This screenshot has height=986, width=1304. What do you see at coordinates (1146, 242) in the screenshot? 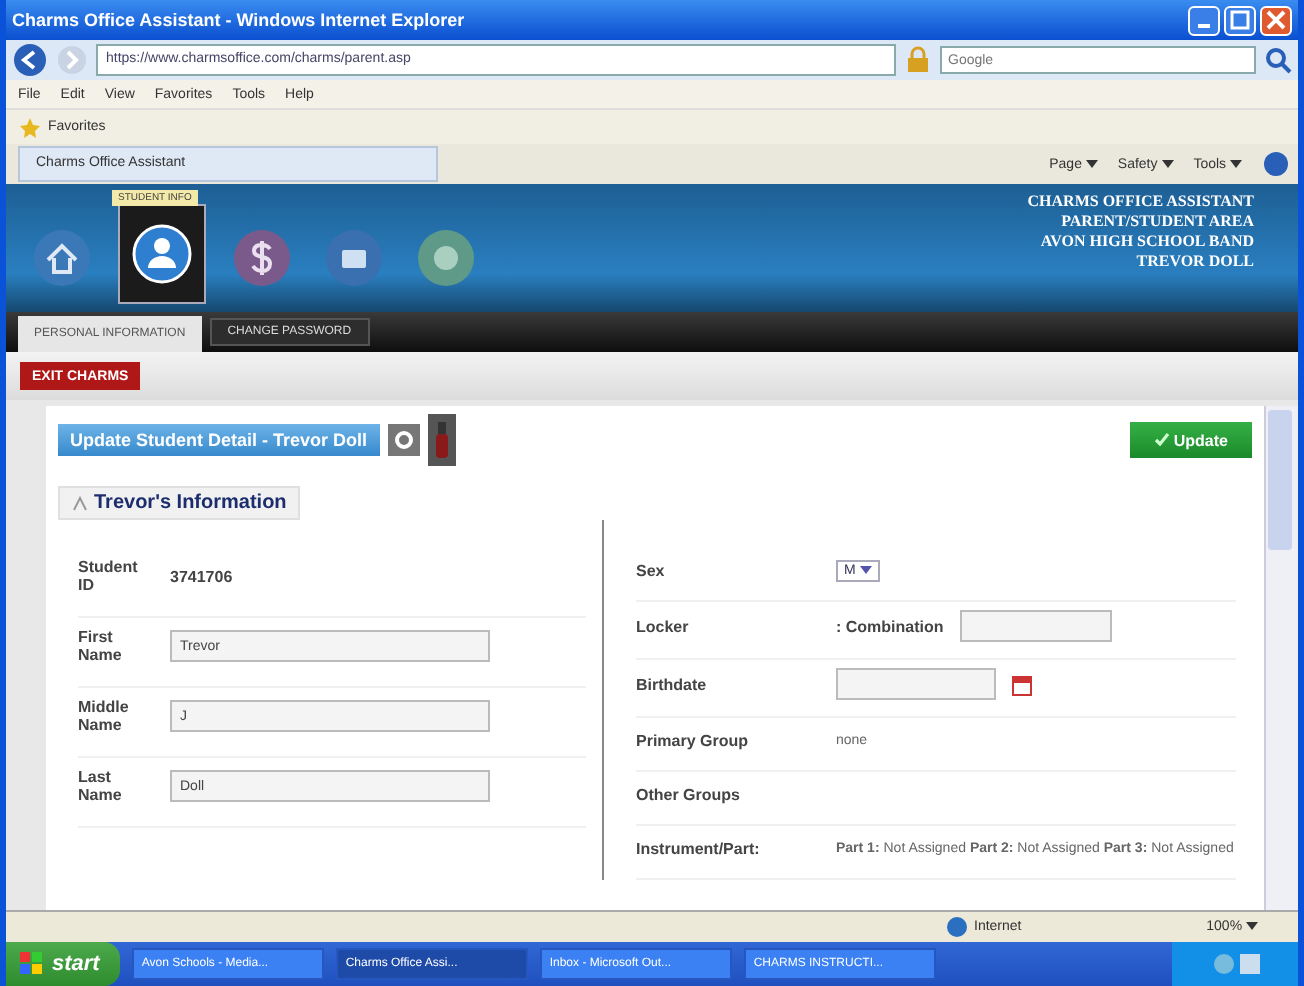
I see `header-text: AVON HIGH SCHOOL BAND` at bounding box center [1146, 242].